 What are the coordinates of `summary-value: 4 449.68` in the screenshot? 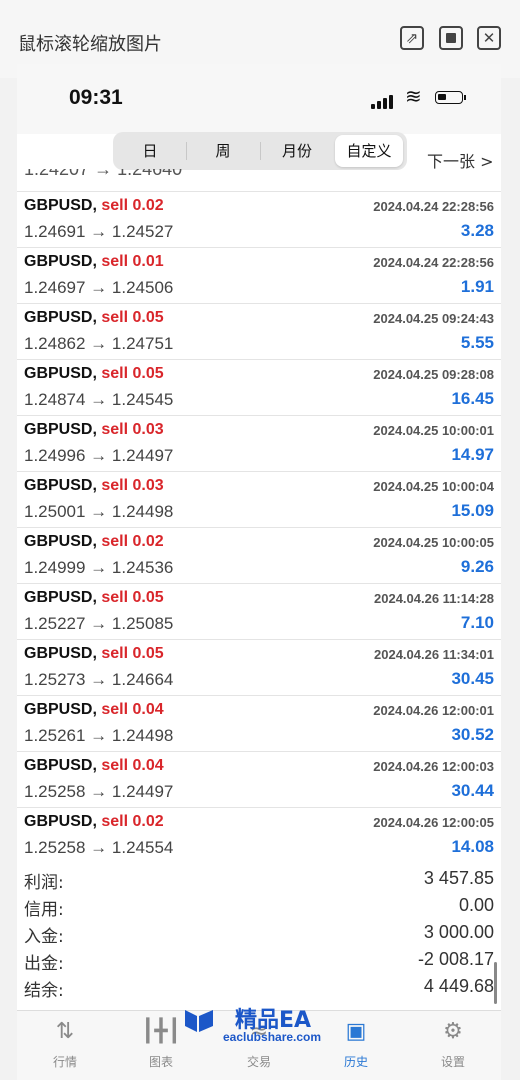 It's located at (458, 986).